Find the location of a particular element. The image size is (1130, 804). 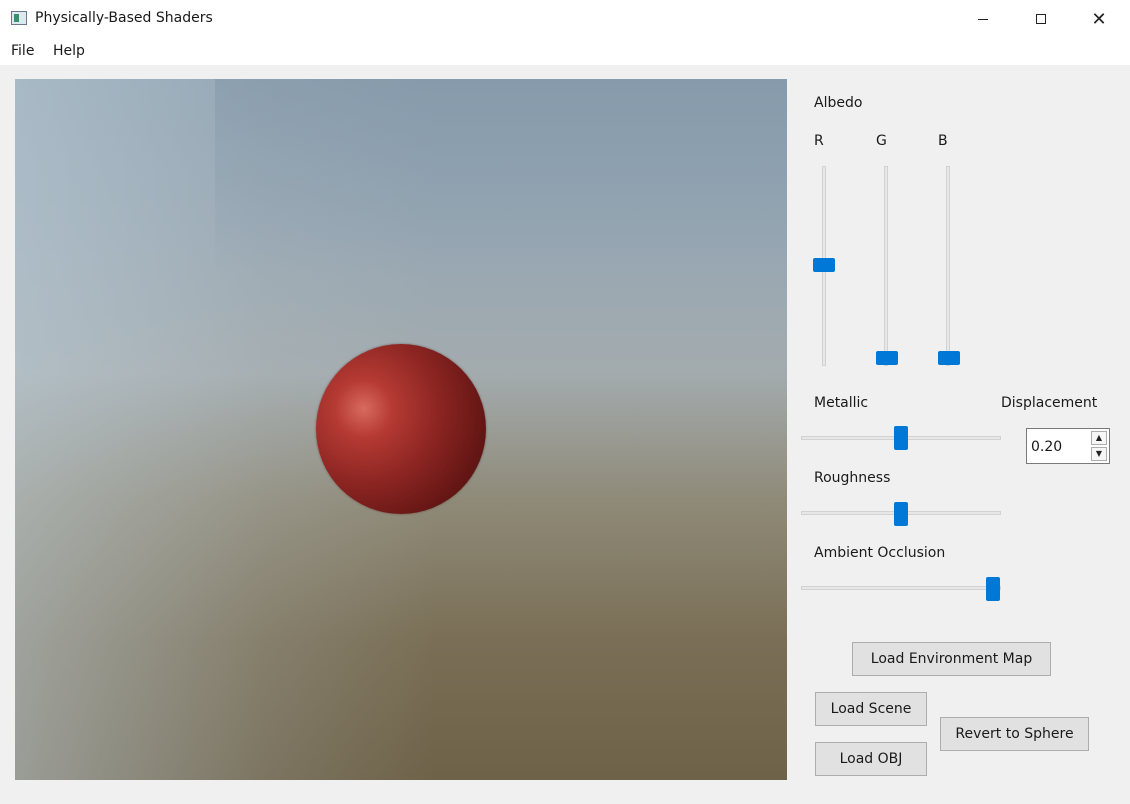

albedo-g-slider-thumb is located at coordinates (887, 358).